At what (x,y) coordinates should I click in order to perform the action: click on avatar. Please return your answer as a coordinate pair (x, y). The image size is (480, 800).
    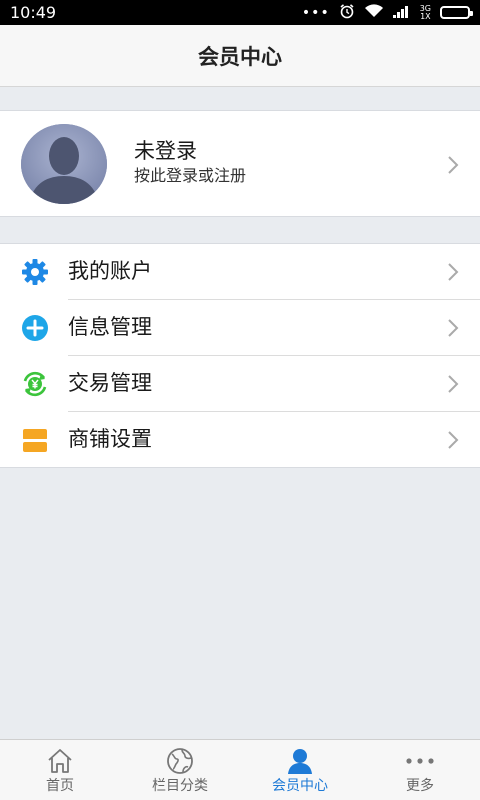
    Looking at the image, I should click on (64, 164).